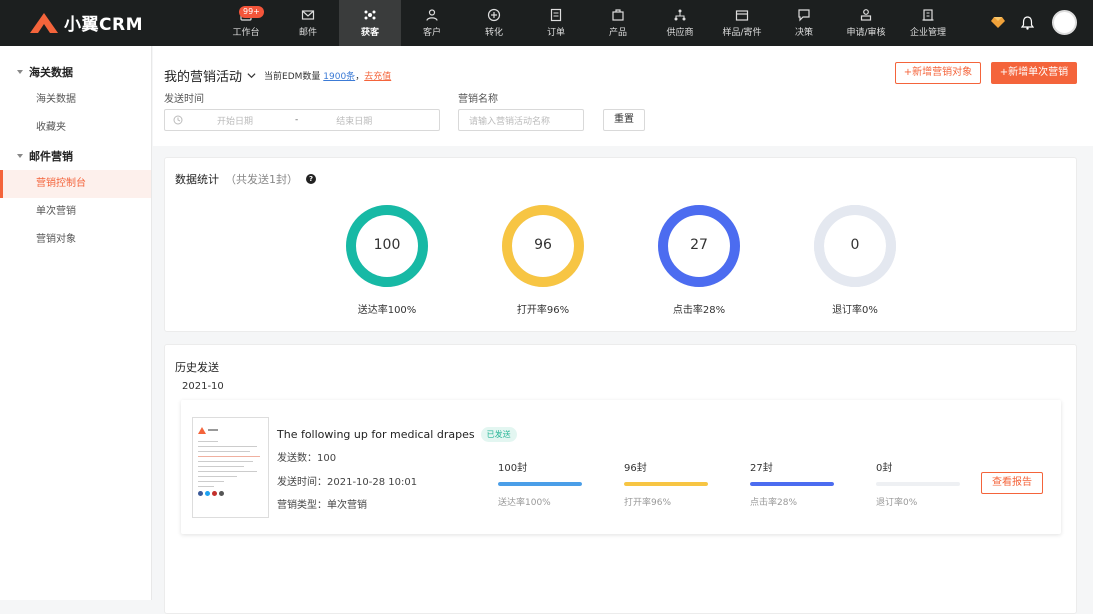 This screenshot has width=1093, height=614. I want to click on sidebar-item-marketing-targets: 营销对象, so click(75, 240).